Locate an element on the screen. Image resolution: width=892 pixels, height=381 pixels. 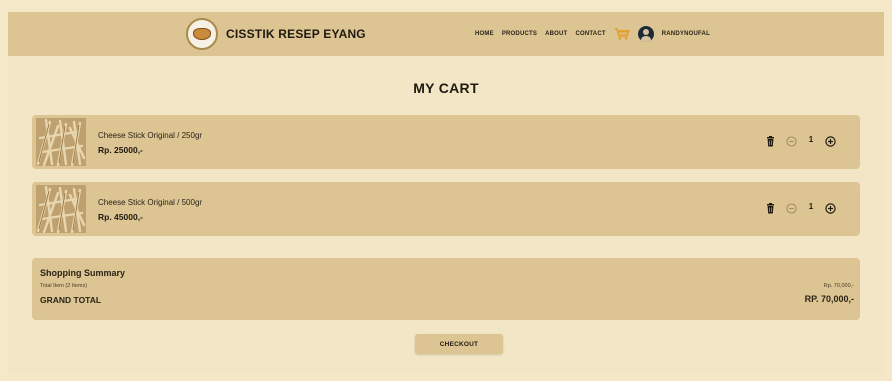
summary-title: Shopping Summary is located at coordinates (83, 273).